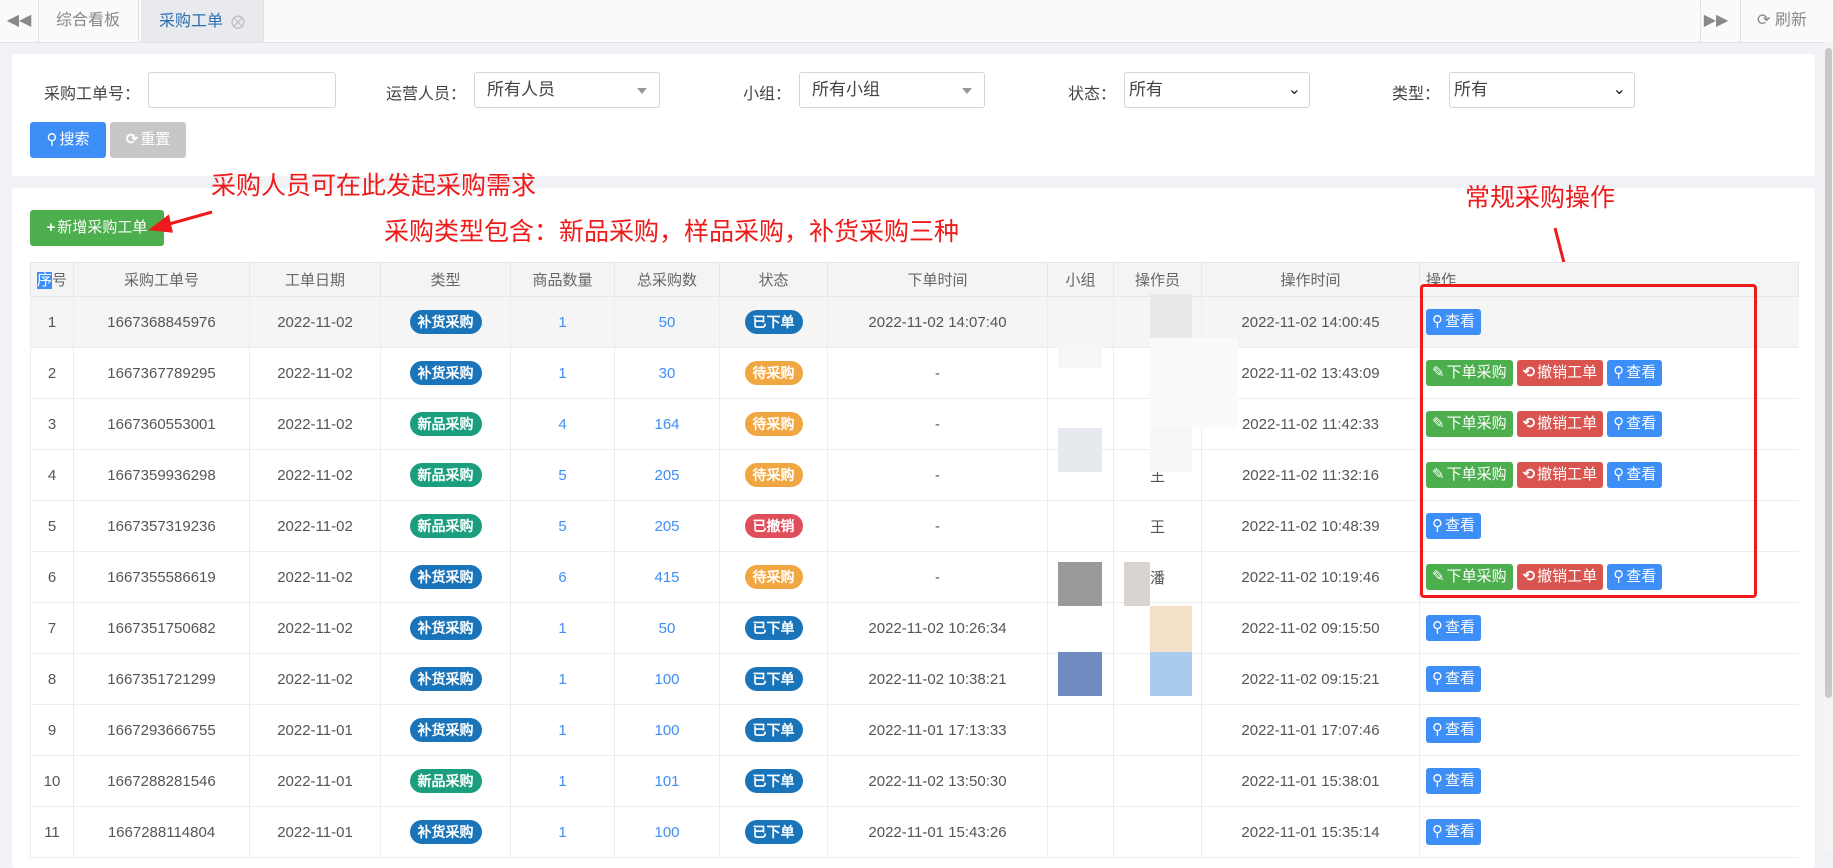 The width and height of the screenshot is (1833, 868). I want to click on cell-op-time: 2022-11-01 15:38:01, so click(1310, 781).